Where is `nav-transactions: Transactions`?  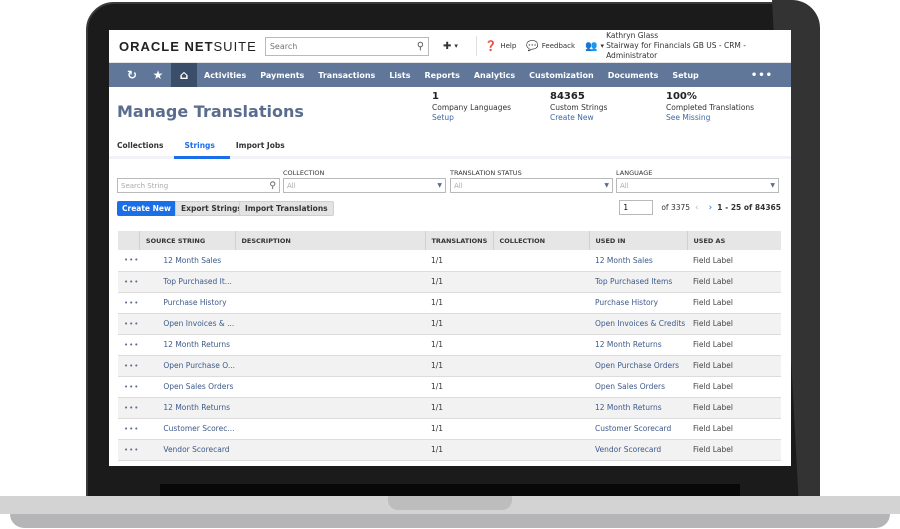 nav-transactions: Transactions is located at coordinates (346, 75).